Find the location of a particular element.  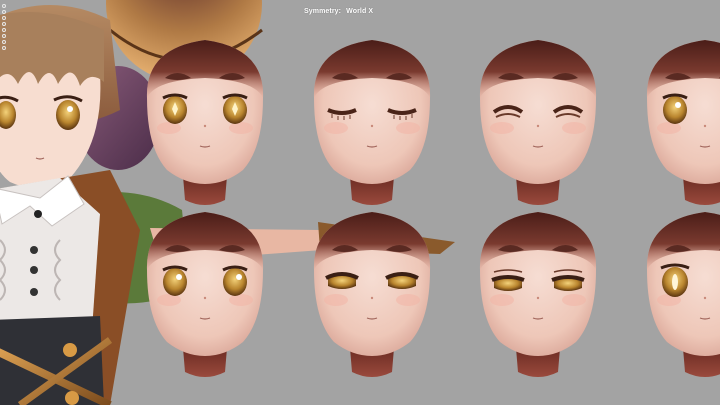

symmetry-status: Symmetry: World X is located at coordinates (338, 11).